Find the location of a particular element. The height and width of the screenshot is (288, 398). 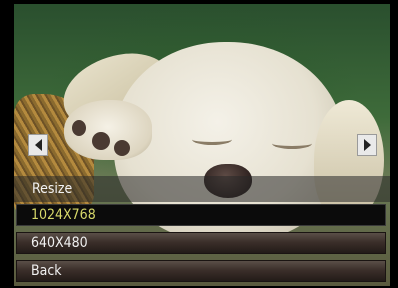

arrow-right-icon is located at coordinates (367, 145).